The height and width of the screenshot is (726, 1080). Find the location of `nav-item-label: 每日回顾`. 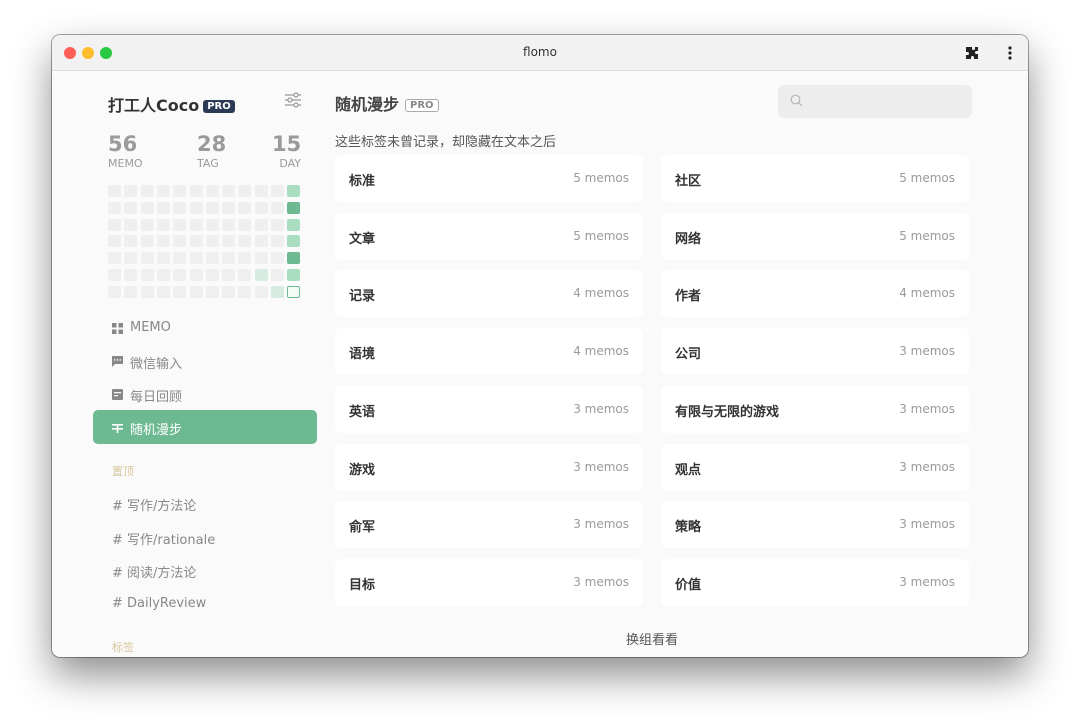

nav-item-label: 每日回顾 is located at coordinates (156, 397).